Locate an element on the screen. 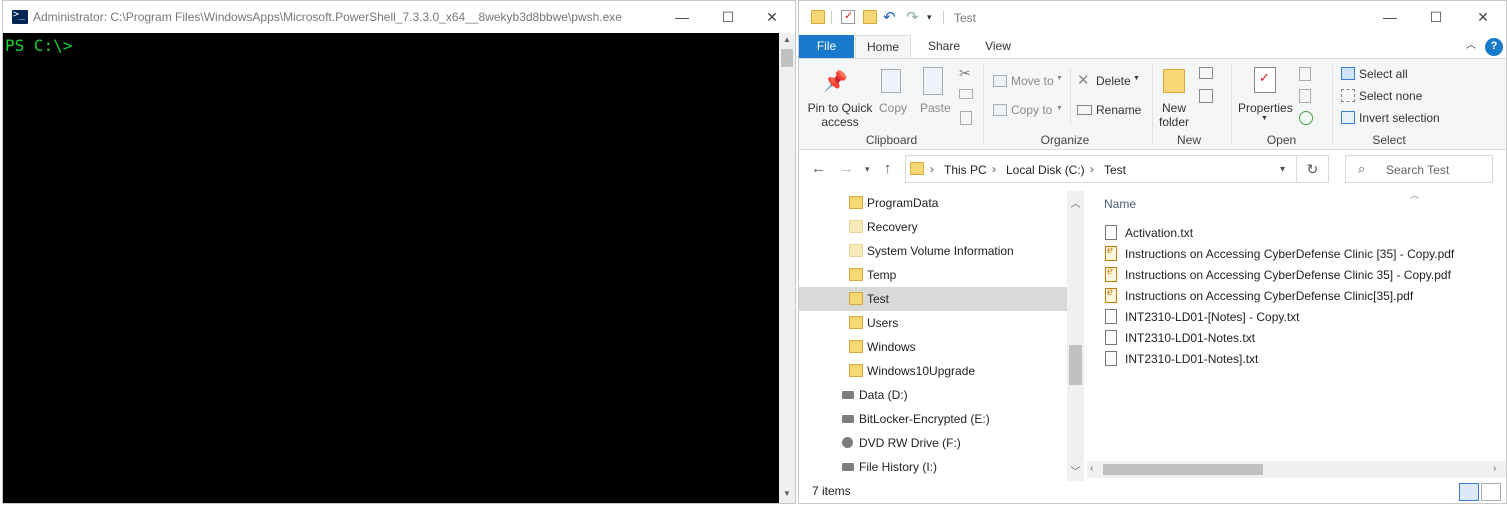 The width and height of the screenshot is (1507, 509). breadcrumb-local-disk: Local Disk (C:) is located at coordinates (1045, 170).